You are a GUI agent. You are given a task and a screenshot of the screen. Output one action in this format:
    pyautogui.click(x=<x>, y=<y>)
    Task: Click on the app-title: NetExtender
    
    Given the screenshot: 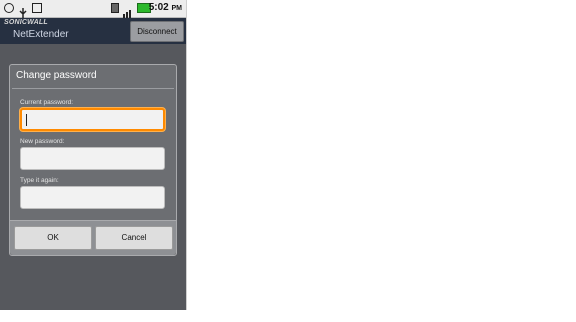 What is the action you would take?
    pyautogui.click(x=41, y=34)
    